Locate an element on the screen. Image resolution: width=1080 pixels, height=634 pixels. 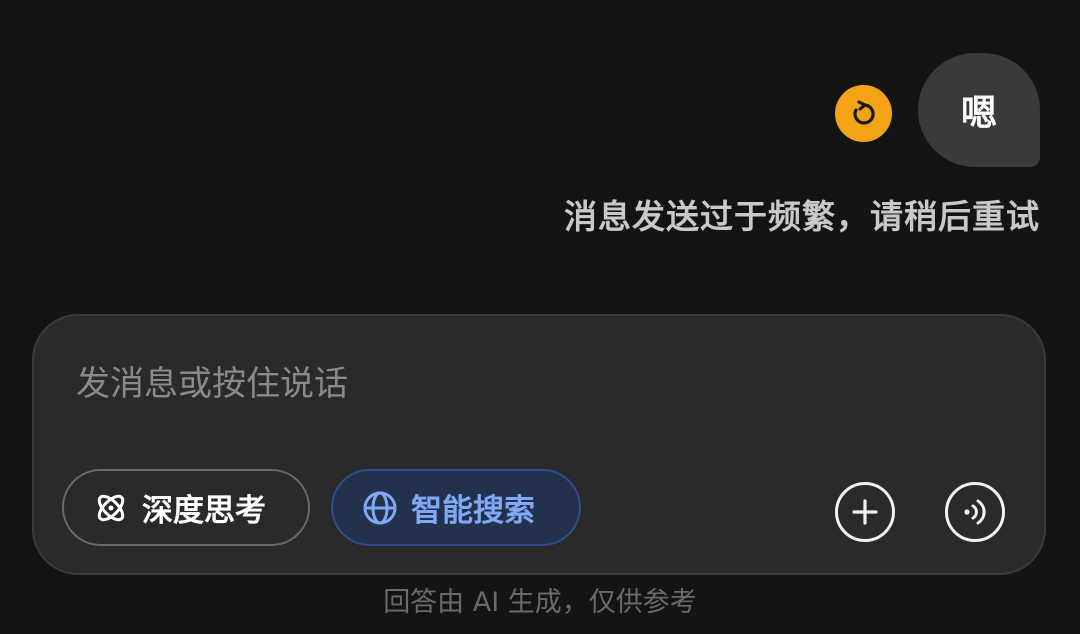
voice-call-button is located at coordinates (975, 512).